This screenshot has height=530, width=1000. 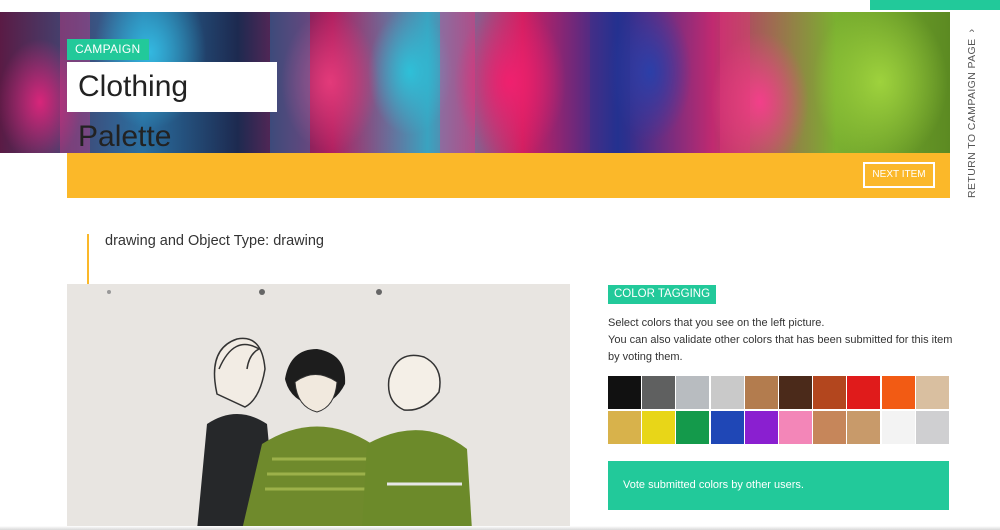 What do you see at coordinates (935, 5) in the screenshot?
I see `top-accent-strip` at bounding box center [935, 5].